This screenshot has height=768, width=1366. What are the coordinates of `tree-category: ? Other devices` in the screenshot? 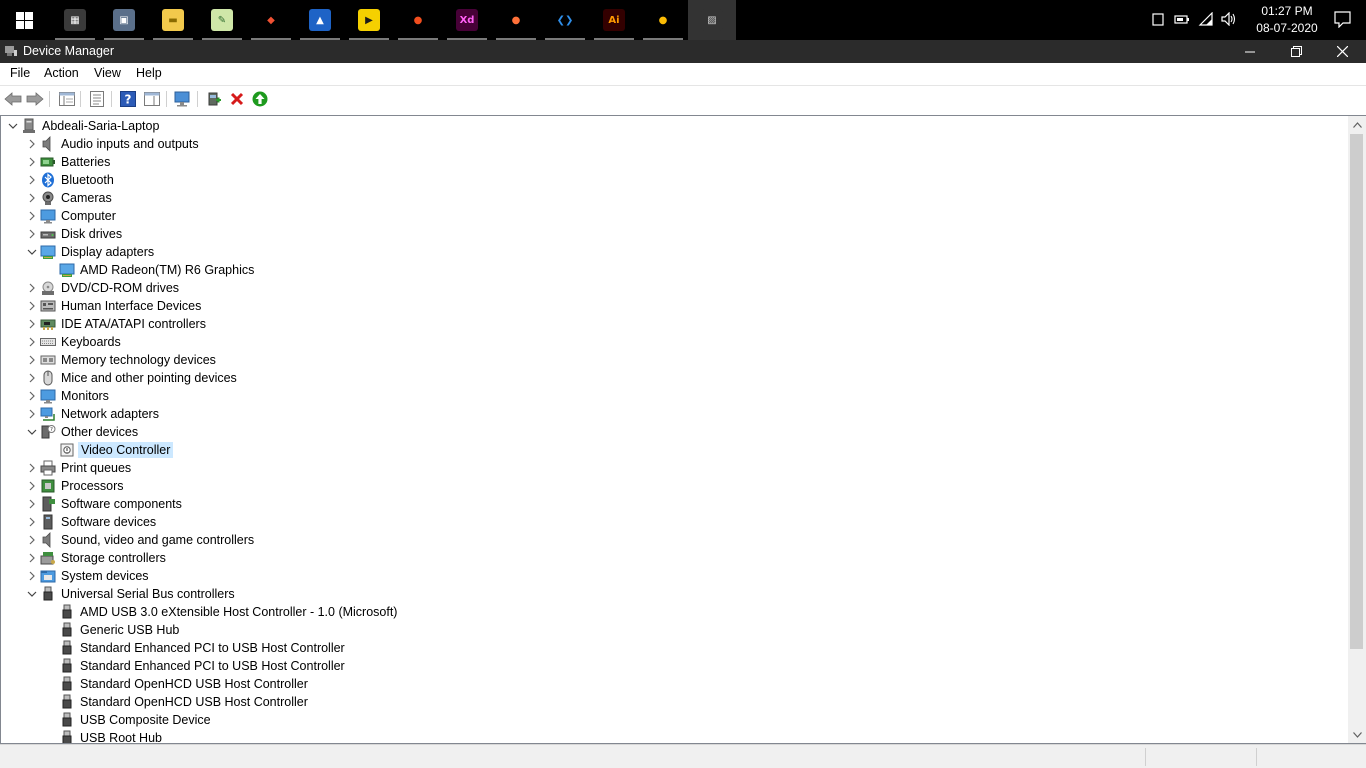 It's located at (82, 432).